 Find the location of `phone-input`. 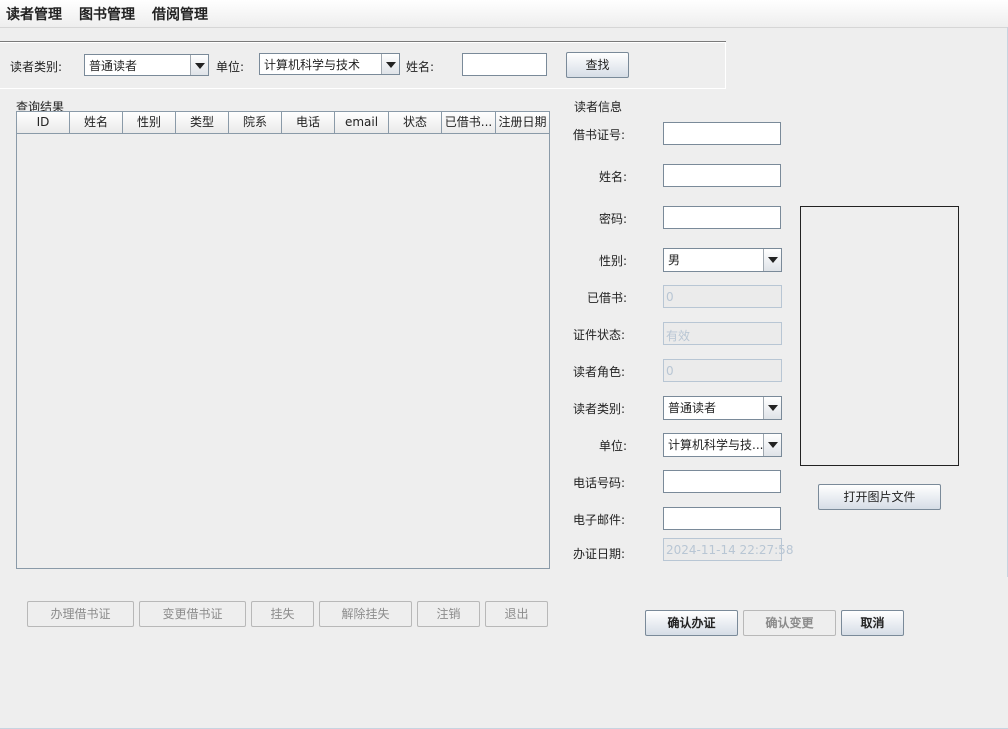

phone-input is located at coordinates (722, 481).